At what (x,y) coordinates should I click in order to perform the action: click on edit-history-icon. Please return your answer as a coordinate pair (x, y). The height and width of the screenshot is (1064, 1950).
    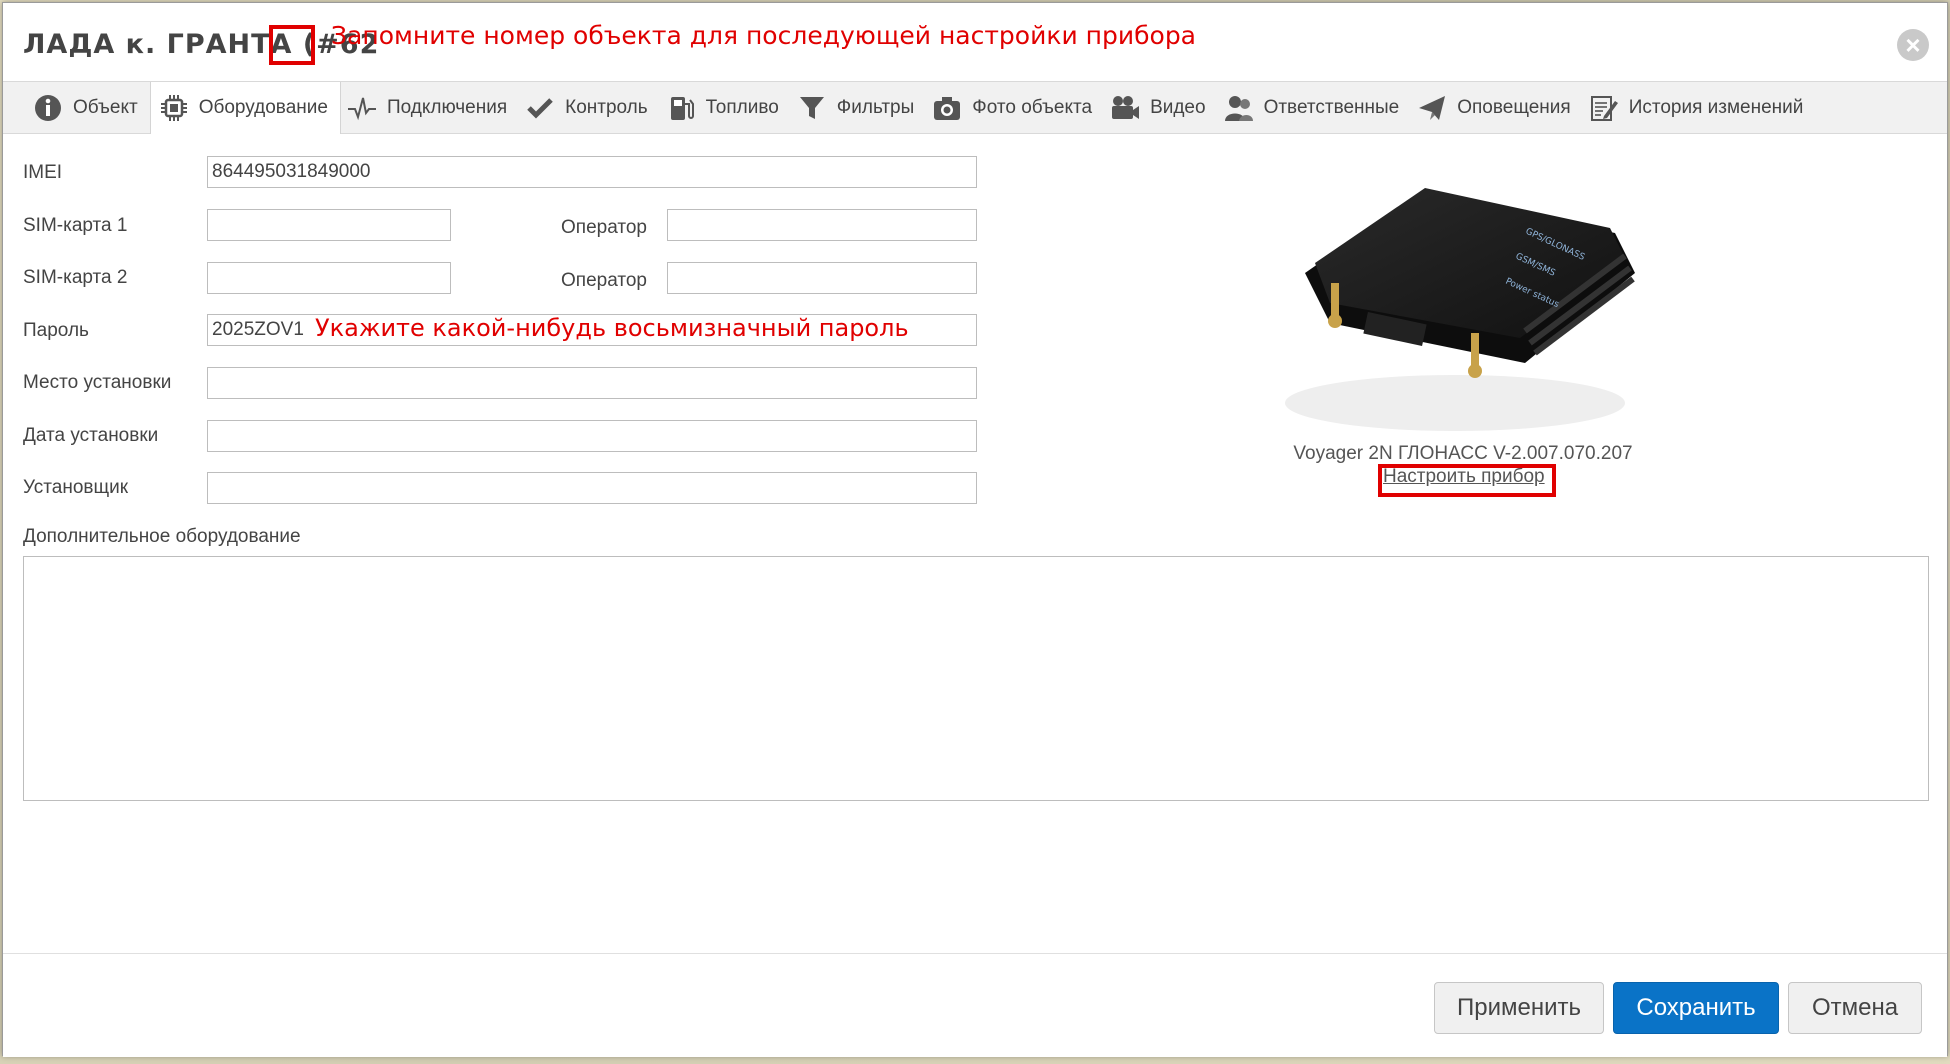
    Looking at the image, I should click on (1604, 108).